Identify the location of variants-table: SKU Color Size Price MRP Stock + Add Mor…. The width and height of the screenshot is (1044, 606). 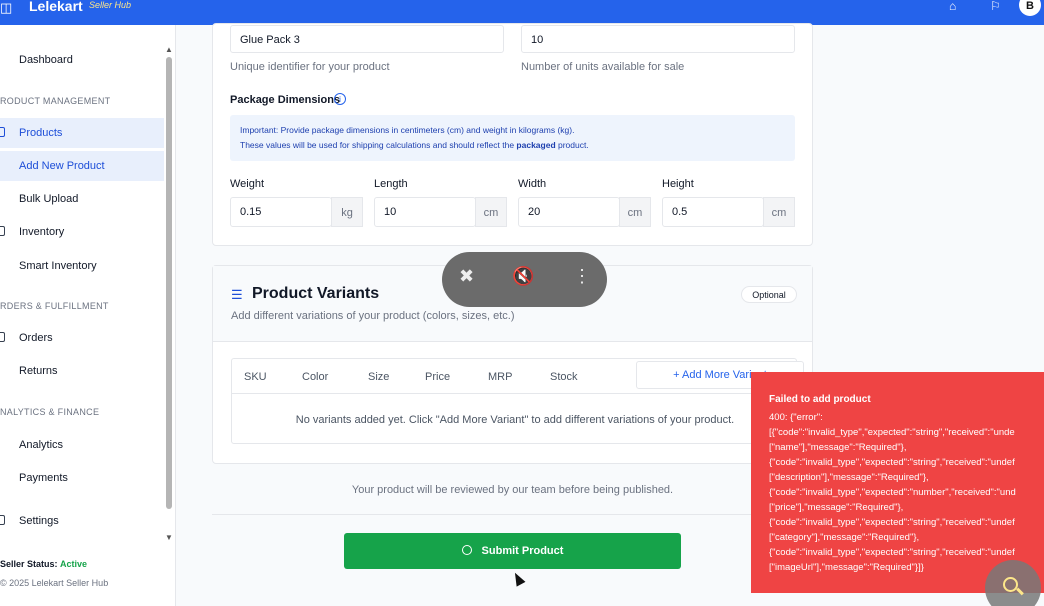
(517, 401).